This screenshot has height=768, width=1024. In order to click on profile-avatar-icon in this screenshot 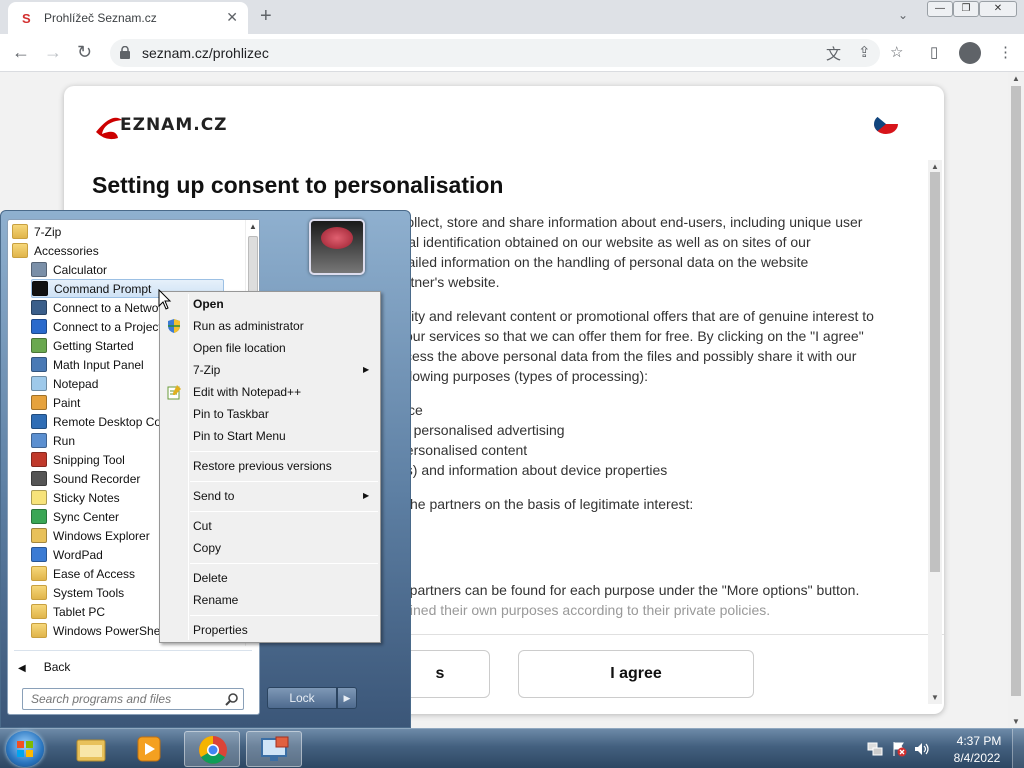, I will do `click(970, 53)`.